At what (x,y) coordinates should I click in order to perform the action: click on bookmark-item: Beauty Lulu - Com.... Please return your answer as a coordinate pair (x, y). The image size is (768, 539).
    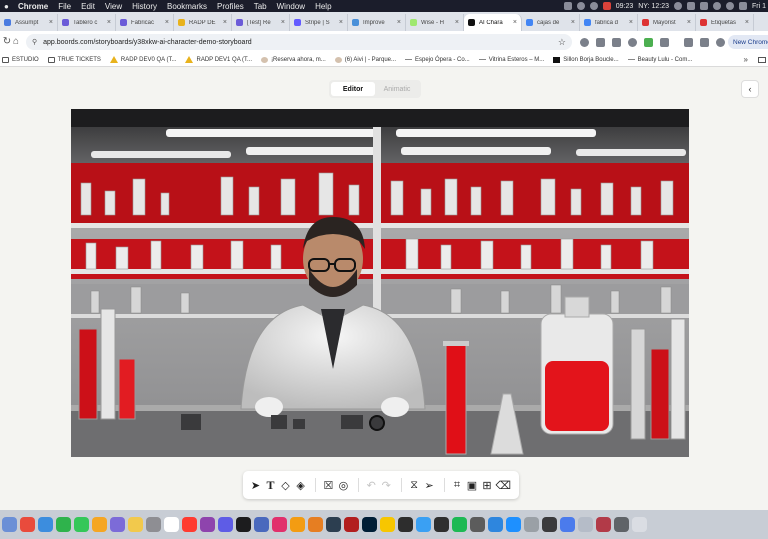
    Looking at the image, I should click on (659, 60).